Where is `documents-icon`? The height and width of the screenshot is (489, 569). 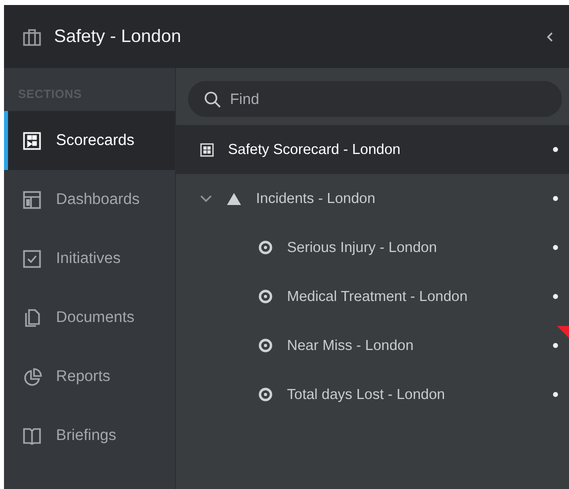 documents-icon is located at coordinates (32, 318).